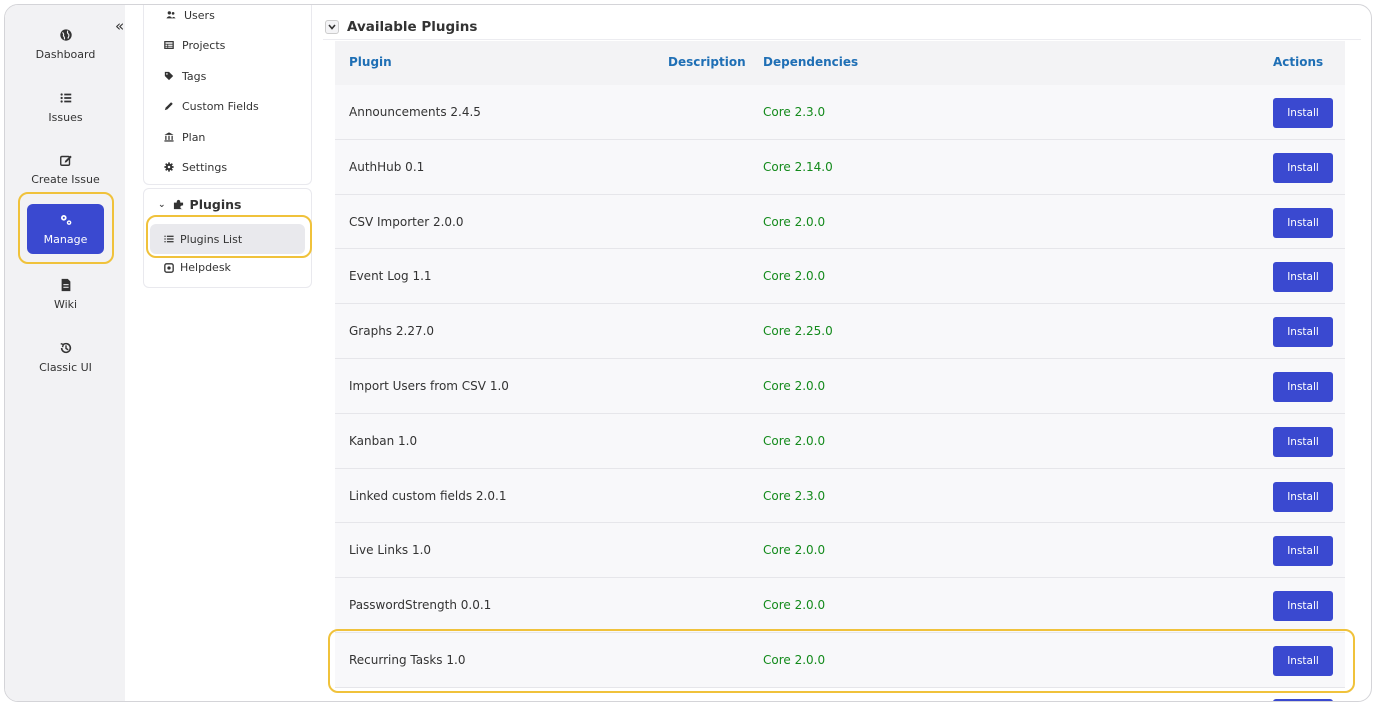 This screenshot has height=706, width=1376. Describe the element at coordinates (840, 167) in the screenshot. I see `table-row: AuthHub 0.1 Core 2.14.0 Install` at that location.